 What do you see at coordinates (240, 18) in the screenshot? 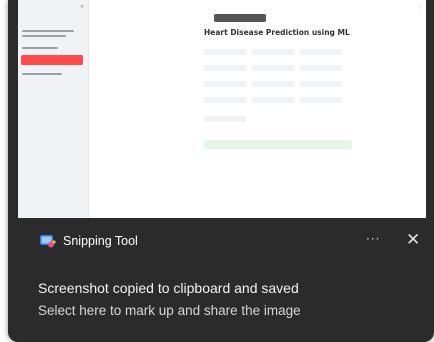
I see `preview-top-button` at bounding box center [240, 18].